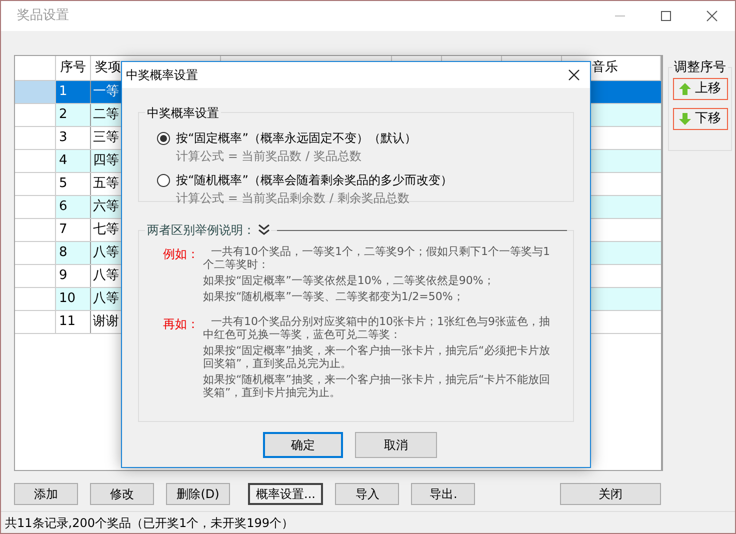  Describe the element at coordinates (377, 357) in the screenshot. I see `example-text: 如果按“固定概率”抽奖，来一个客户抽一张卡片，抽完后“必须把卡片放回奖箱”，直到奖品兑完为止。` at that location.